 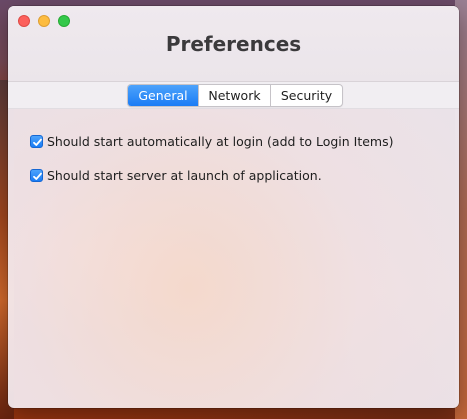 What do you see at coordinates (306, 95) in the screenshot?
I see `tab-security: Security` at bounding box center [306, 95].